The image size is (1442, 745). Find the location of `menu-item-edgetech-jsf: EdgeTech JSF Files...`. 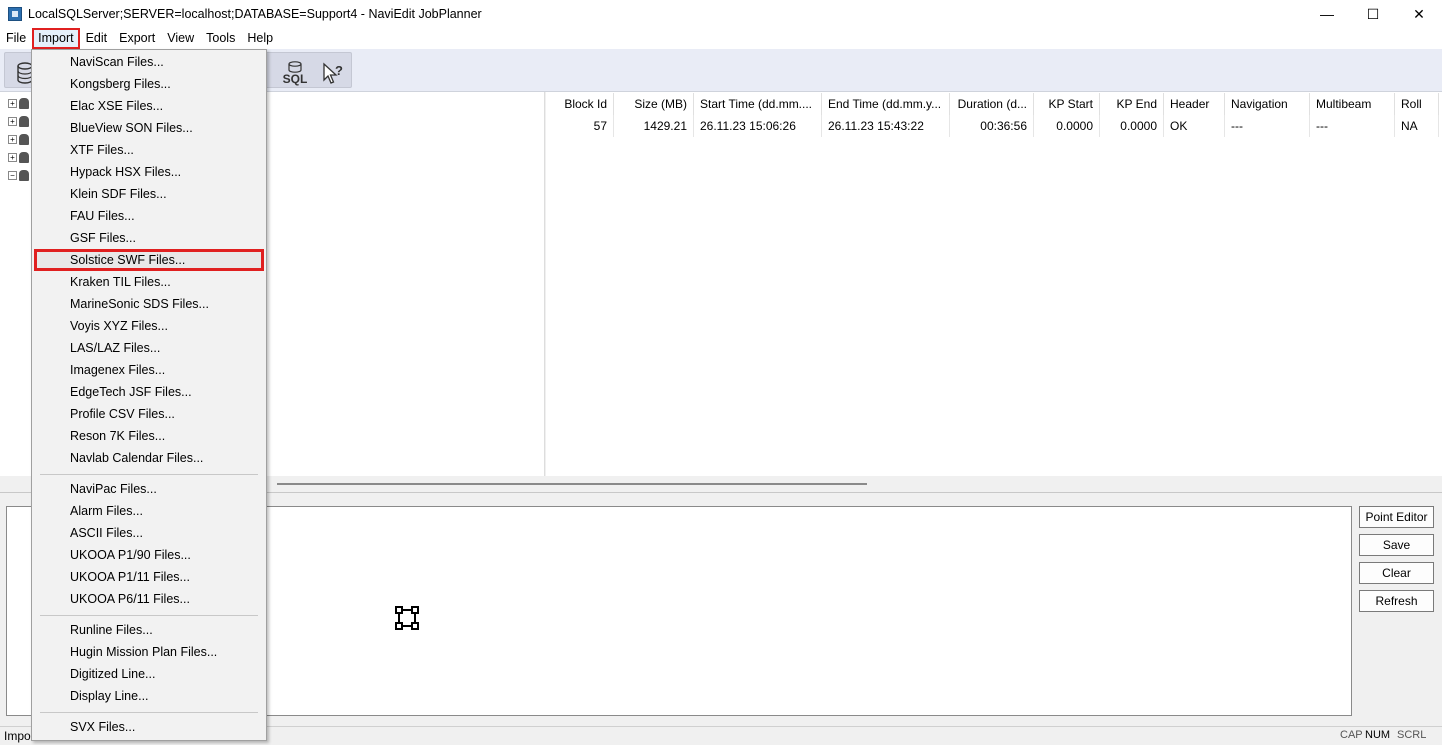

menu-item-edgetech-jsf: EdgeTech JSF Files... is located at coordinates (149, 392).